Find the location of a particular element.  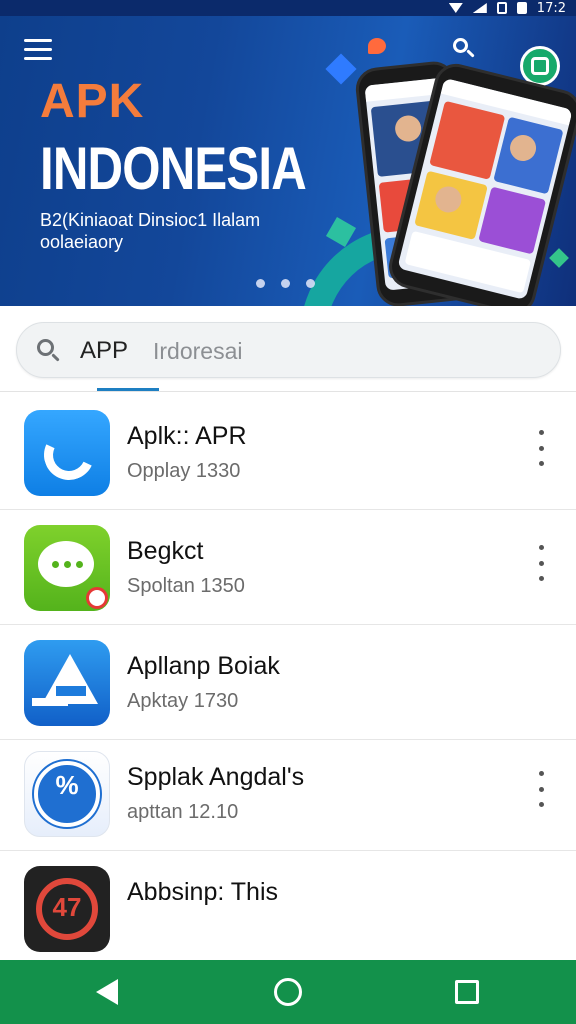

app-name: Apllanp Boiak is located at coordinates (203, 666).